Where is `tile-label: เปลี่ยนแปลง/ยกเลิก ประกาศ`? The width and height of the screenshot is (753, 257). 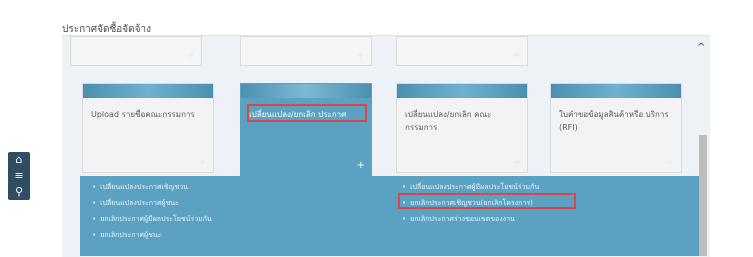 tile-label: เปลี่ยนแปลง/ยกเลิก ประกาศ is located at coordinates (298, 114).